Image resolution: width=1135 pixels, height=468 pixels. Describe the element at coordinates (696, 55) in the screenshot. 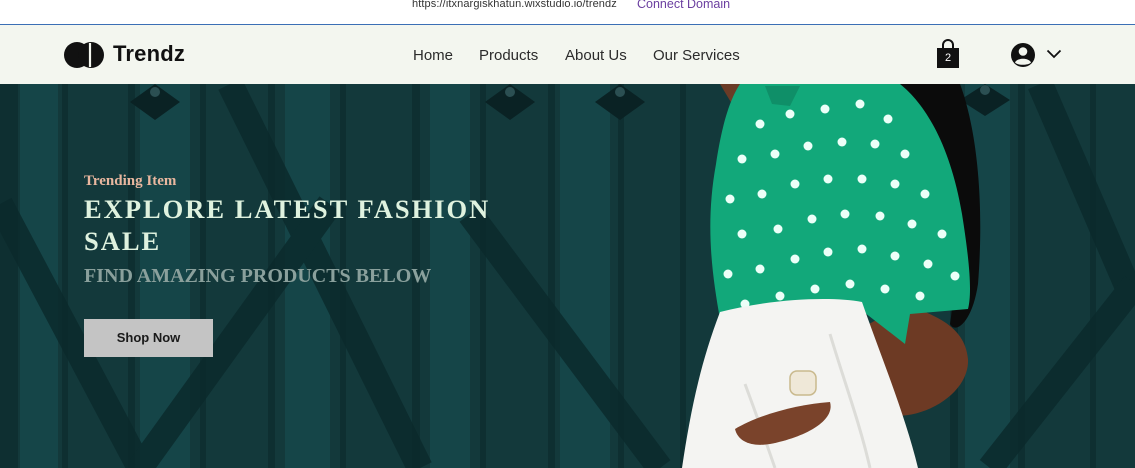

I see `nav-our-services: Our Services` at that location.